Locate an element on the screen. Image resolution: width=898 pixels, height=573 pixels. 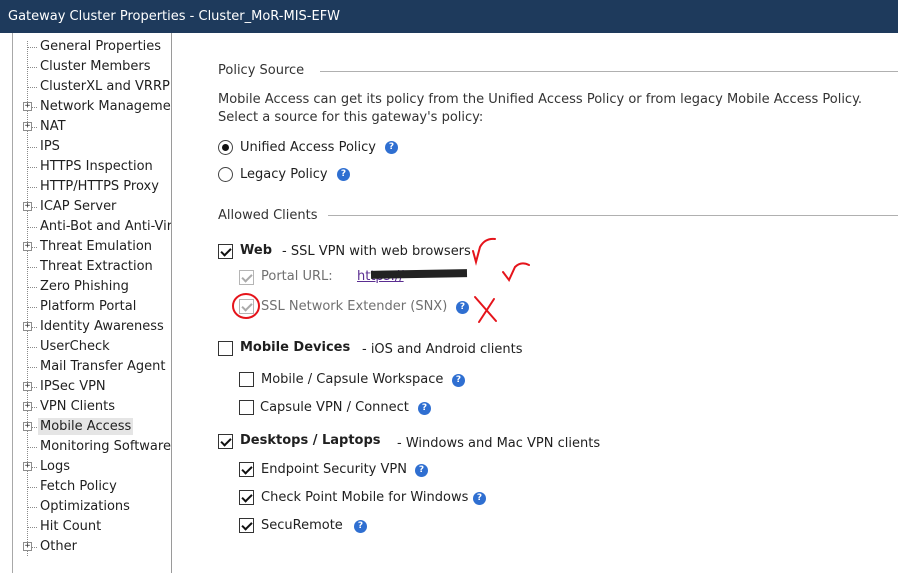
tree-item-platform-portal: Platform Portal is located at coordinates (85, 307).